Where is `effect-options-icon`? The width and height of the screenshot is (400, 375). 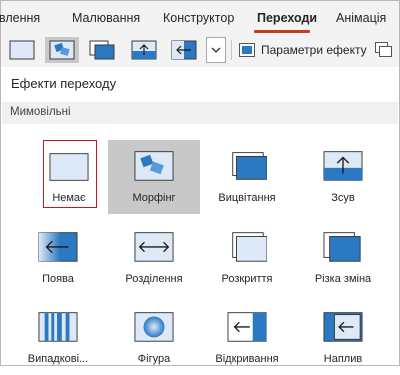 effect-options-icon is located at coordinates (247, 50).